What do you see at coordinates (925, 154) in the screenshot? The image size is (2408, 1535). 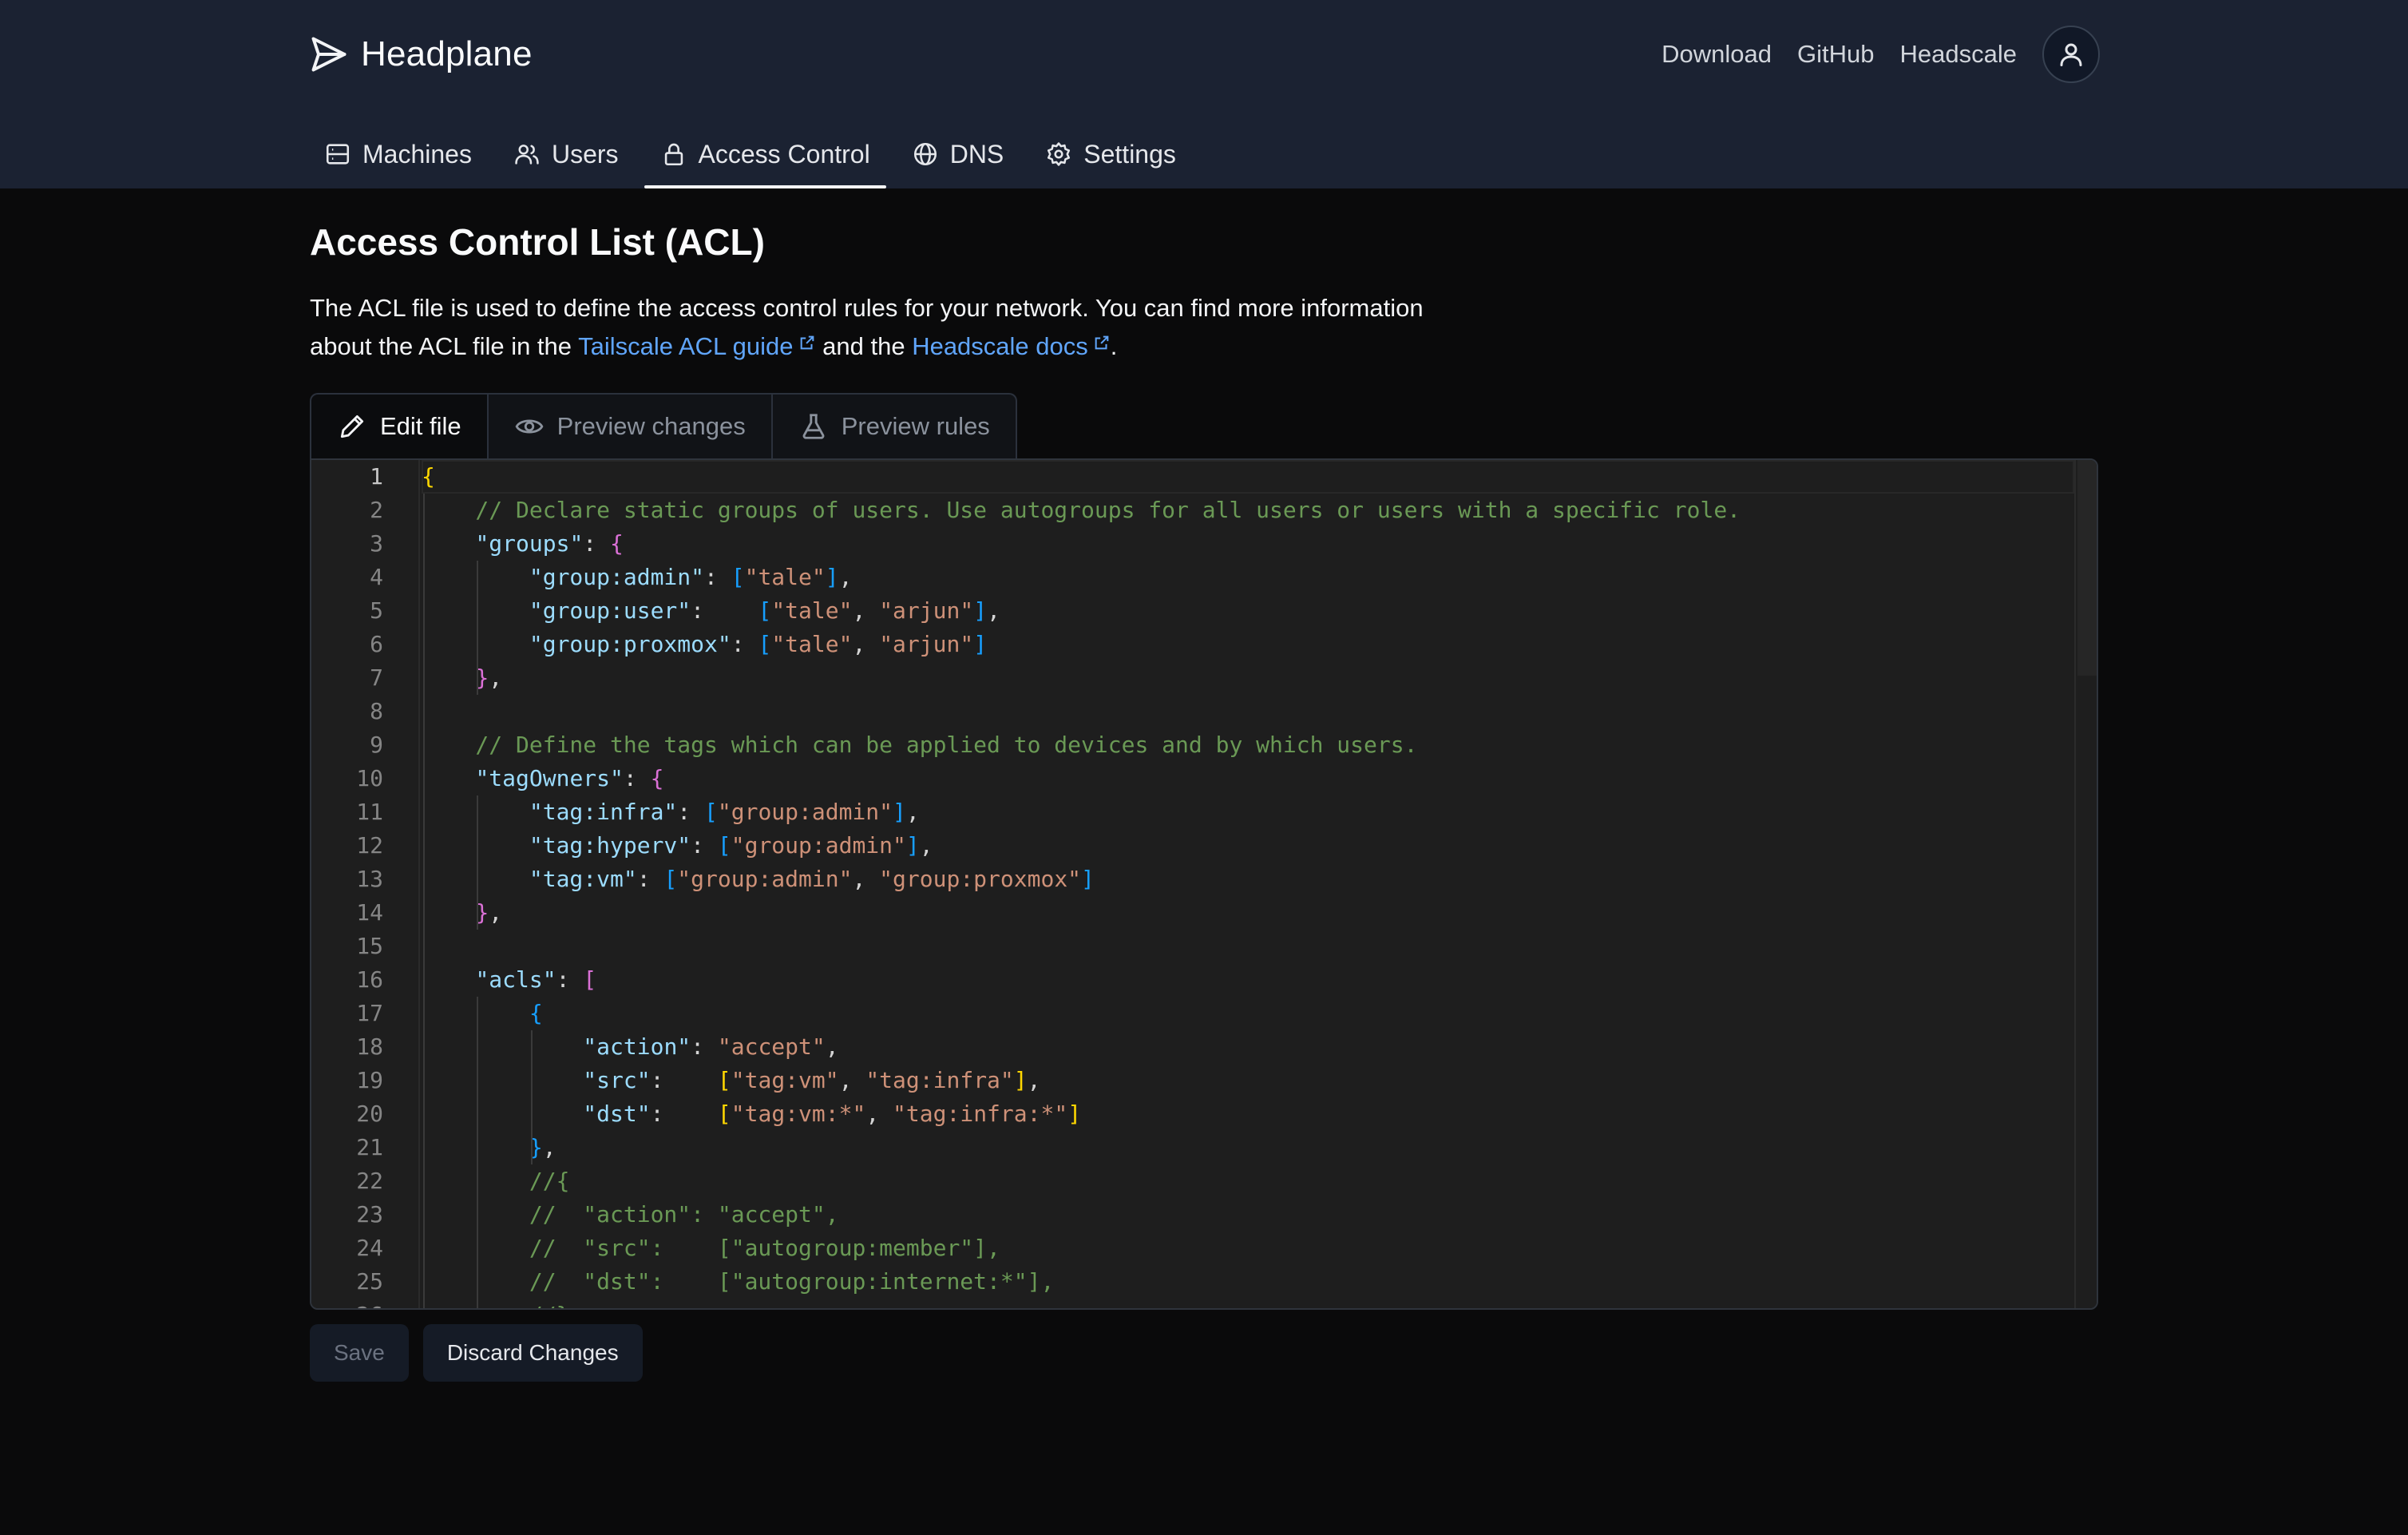 I see `globe-icon` at bounding box center [925, 154].